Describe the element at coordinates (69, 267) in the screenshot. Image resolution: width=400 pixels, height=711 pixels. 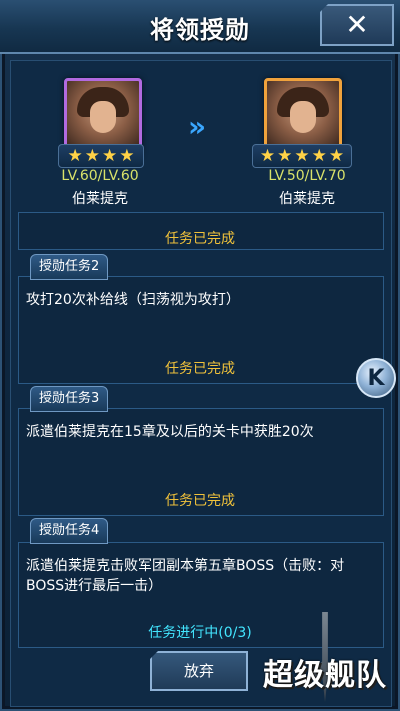
I see `task-tab-2: 授勋任务2` at that location.